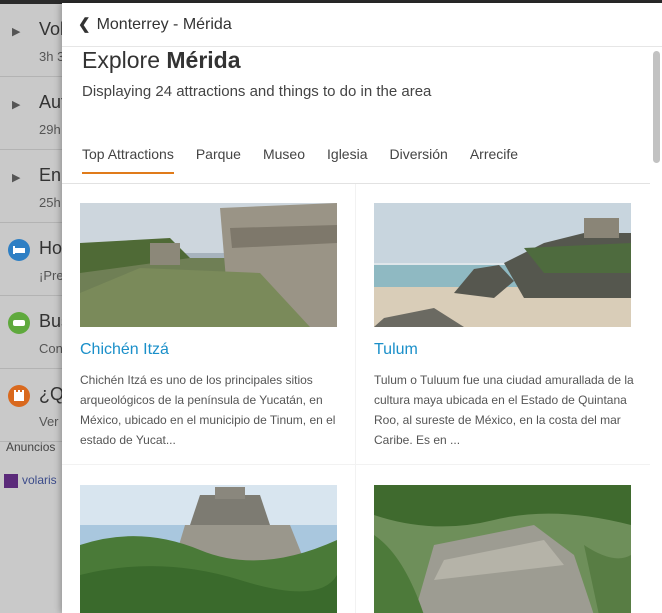 The image size is (662, 613). I want to click on bus-icon, so click(19, 323).